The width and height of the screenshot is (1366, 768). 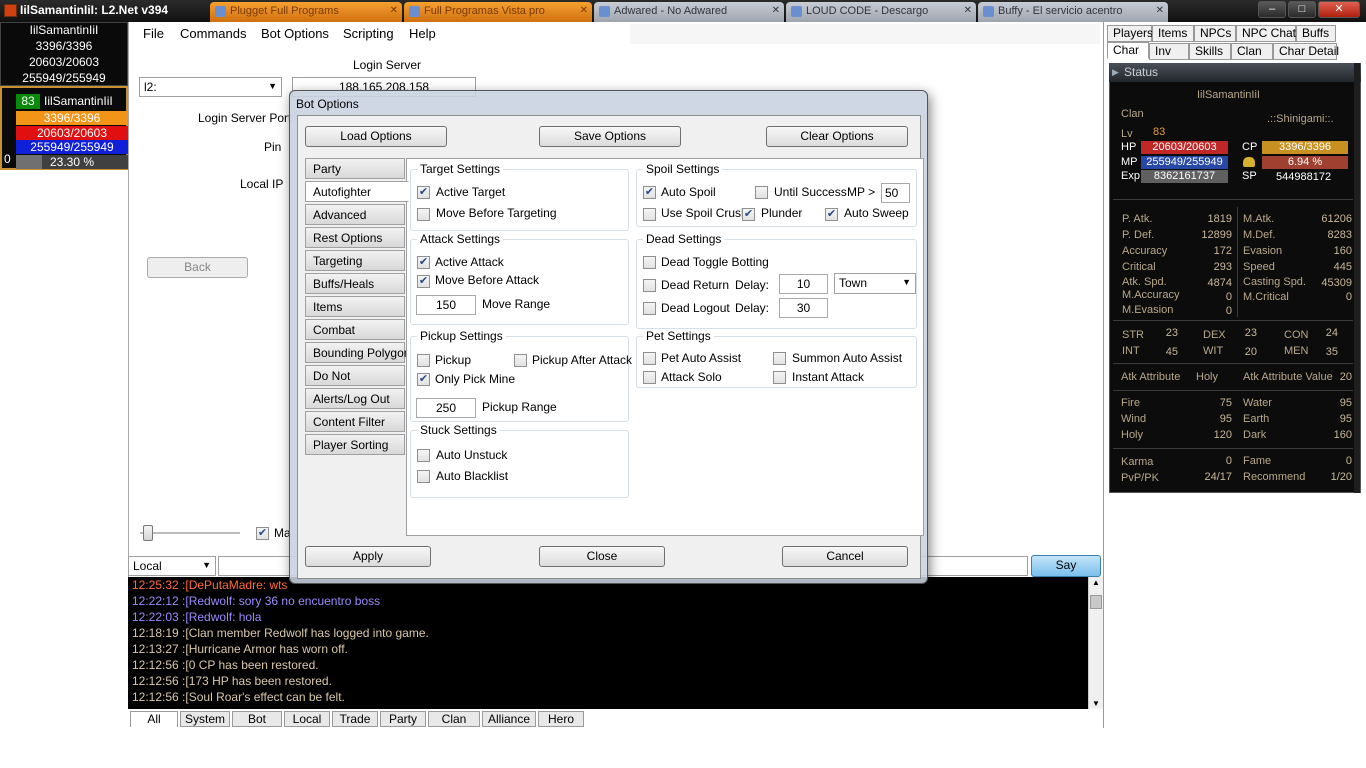 What do you see at coordinates (295, 33) in the screenshot?
I see `menu-bot-options: Bot Options` at bounding box center [295, 33].